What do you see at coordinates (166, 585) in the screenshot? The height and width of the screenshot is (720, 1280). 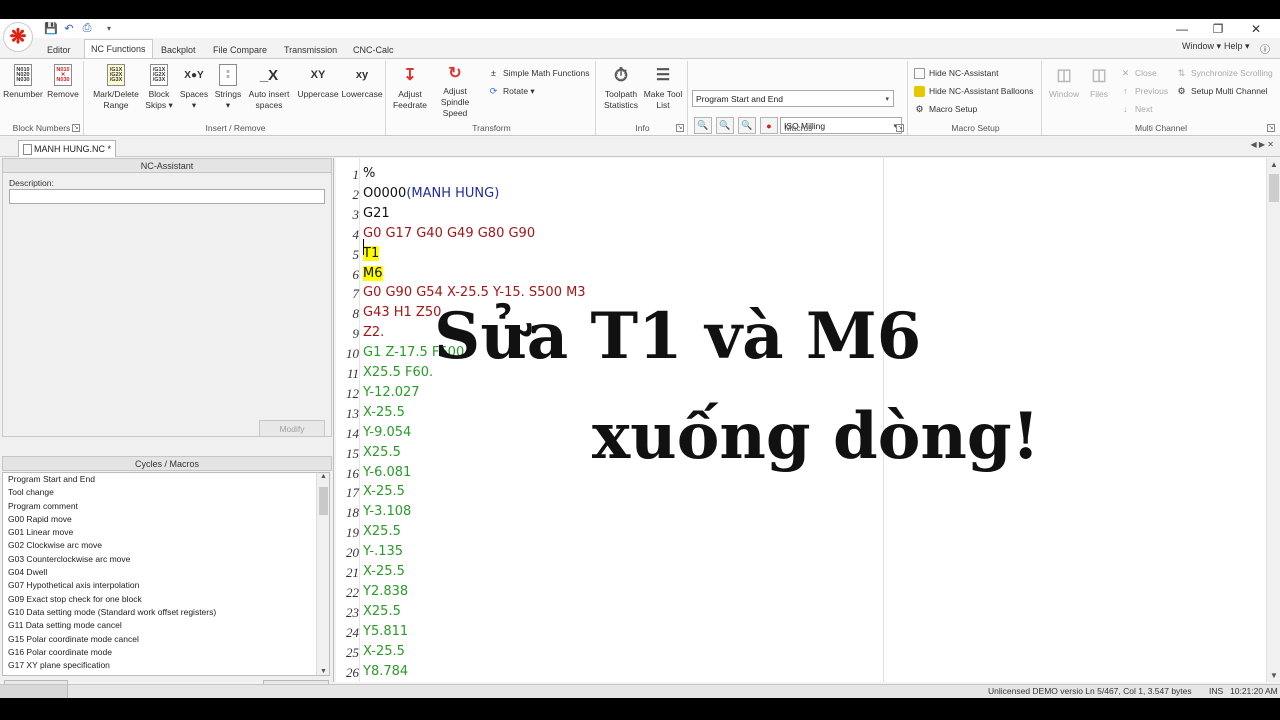 I see `macro-list-item: G07 Hypothetical axis interpolation` at bounding box center [166, 585].